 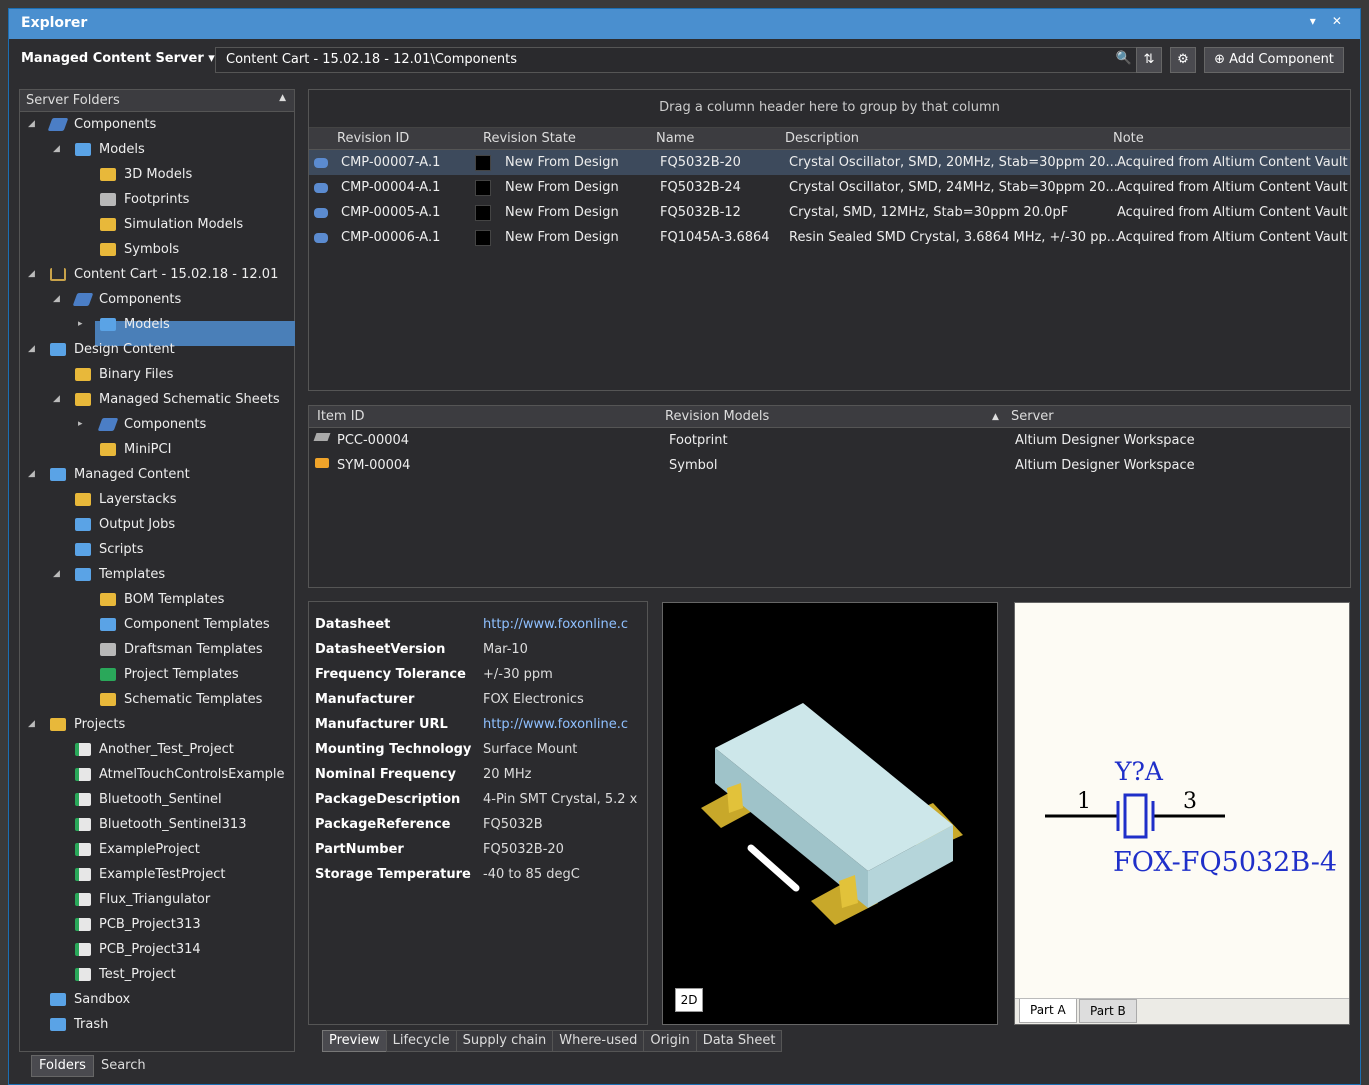 I want to click on settings-button: ⚙, so click(x=1183, y=60).